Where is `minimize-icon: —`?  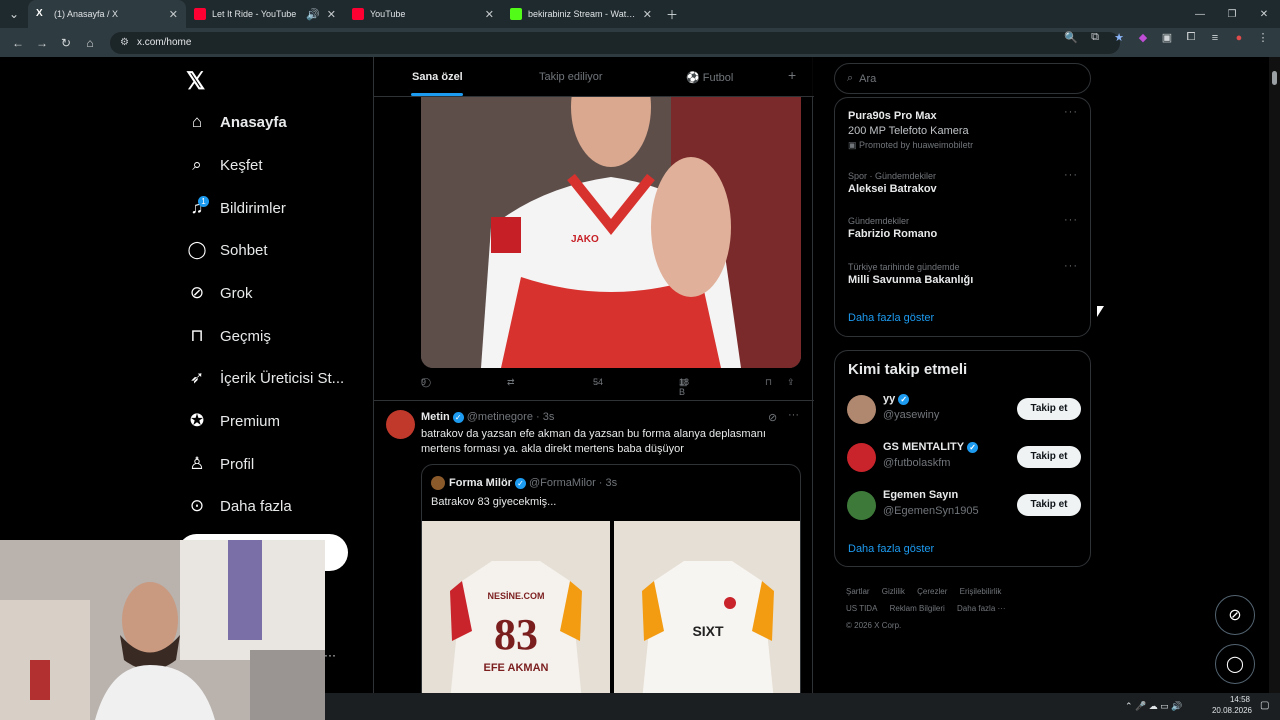 minimize-icon: — is located at coordinates (1200, 14).